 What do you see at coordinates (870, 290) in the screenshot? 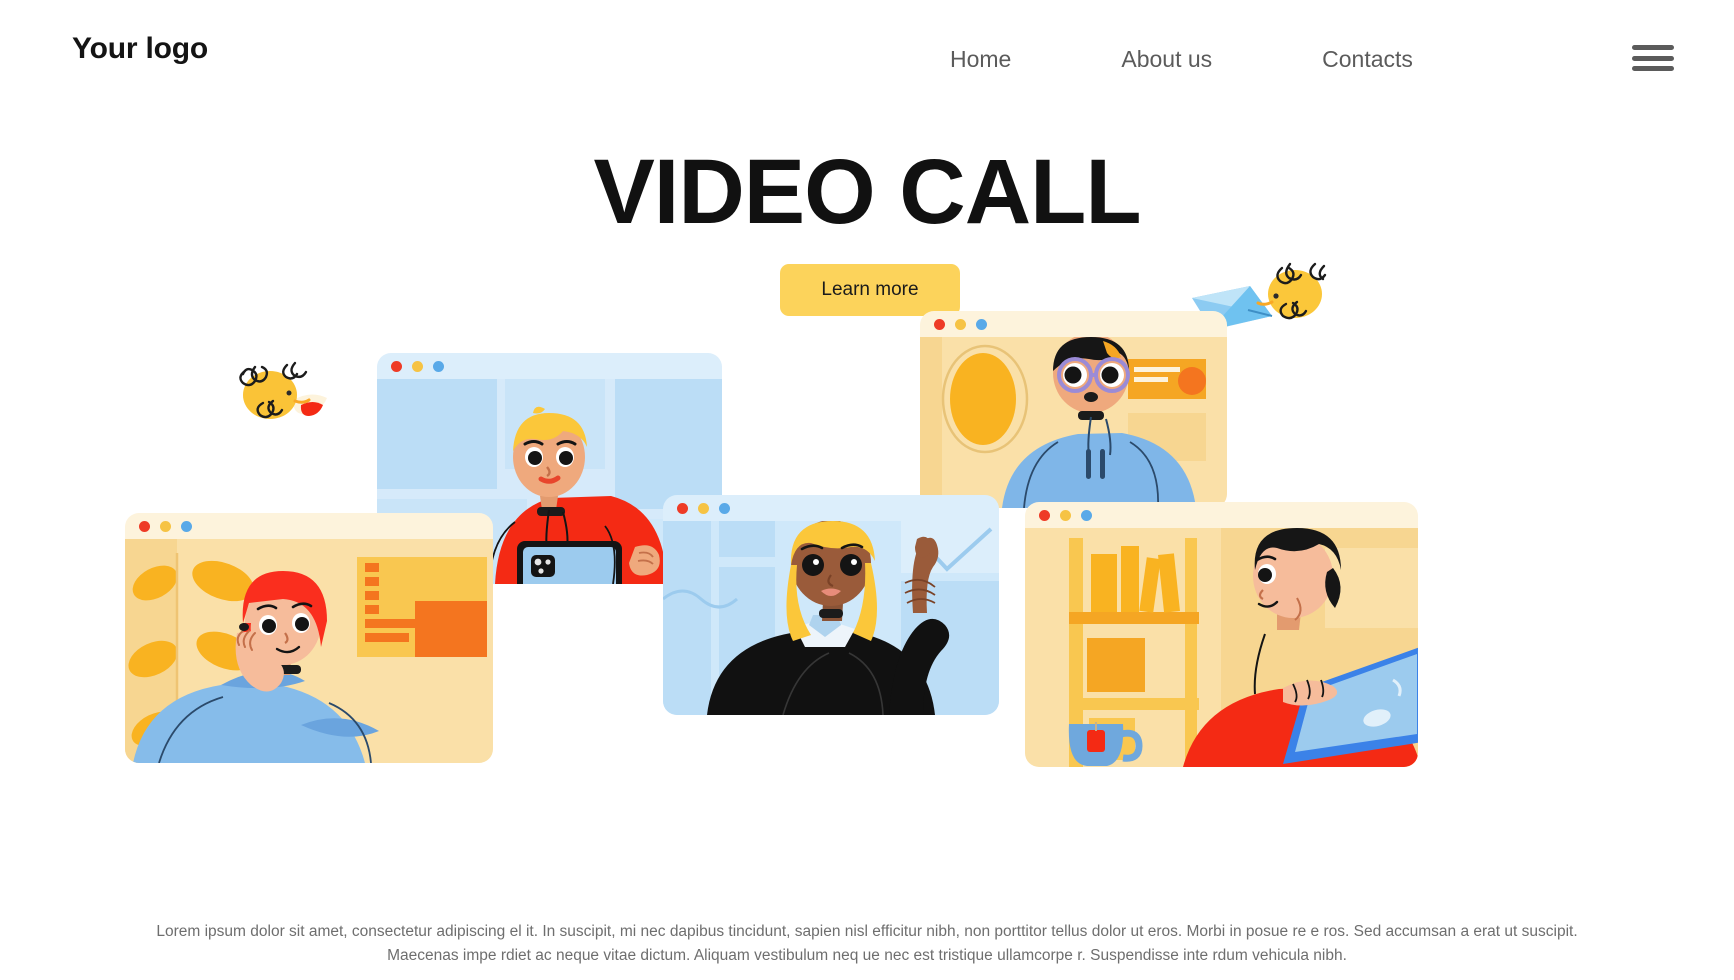
I see `learn-more-button: Learn more` at bounding box center [870, 290].